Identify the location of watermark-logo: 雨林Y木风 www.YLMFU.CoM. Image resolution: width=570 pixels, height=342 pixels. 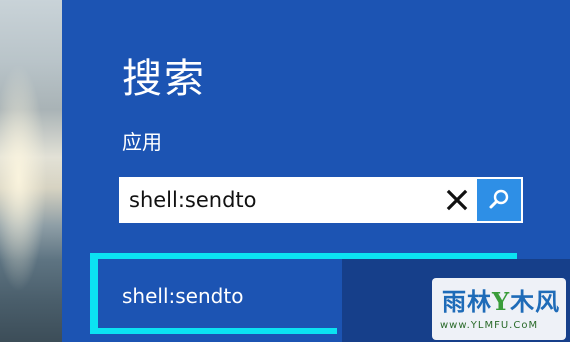
(499, 309).